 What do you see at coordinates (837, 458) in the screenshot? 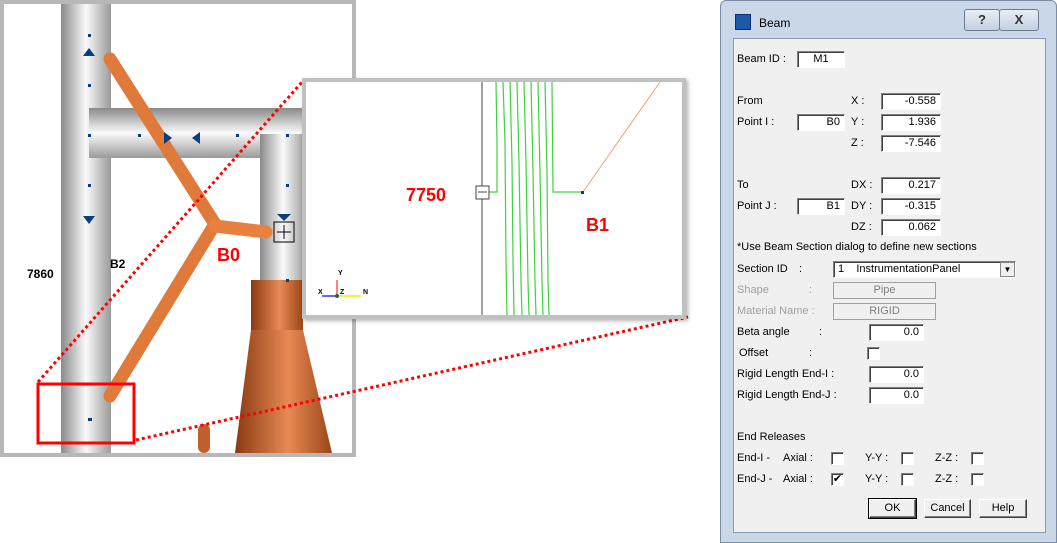
I see `end-i-axial-checkbox` at bounding box center [837, 458].